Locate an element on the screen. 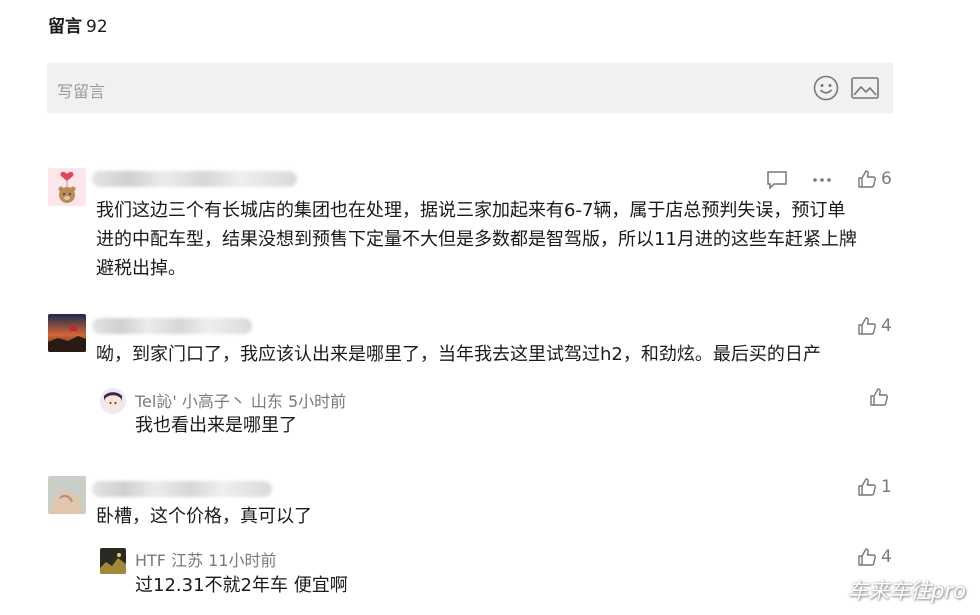 The height and width of the screenshot is (615, 980). image-icon is located at coordinates (865, 88).